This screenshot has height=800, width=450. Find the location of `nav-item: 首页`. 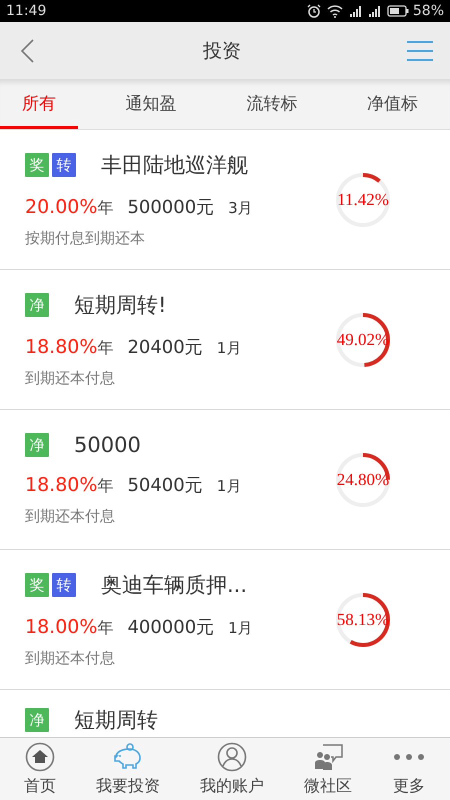

nav-item: 首页 is located at coordinates (40, 769).